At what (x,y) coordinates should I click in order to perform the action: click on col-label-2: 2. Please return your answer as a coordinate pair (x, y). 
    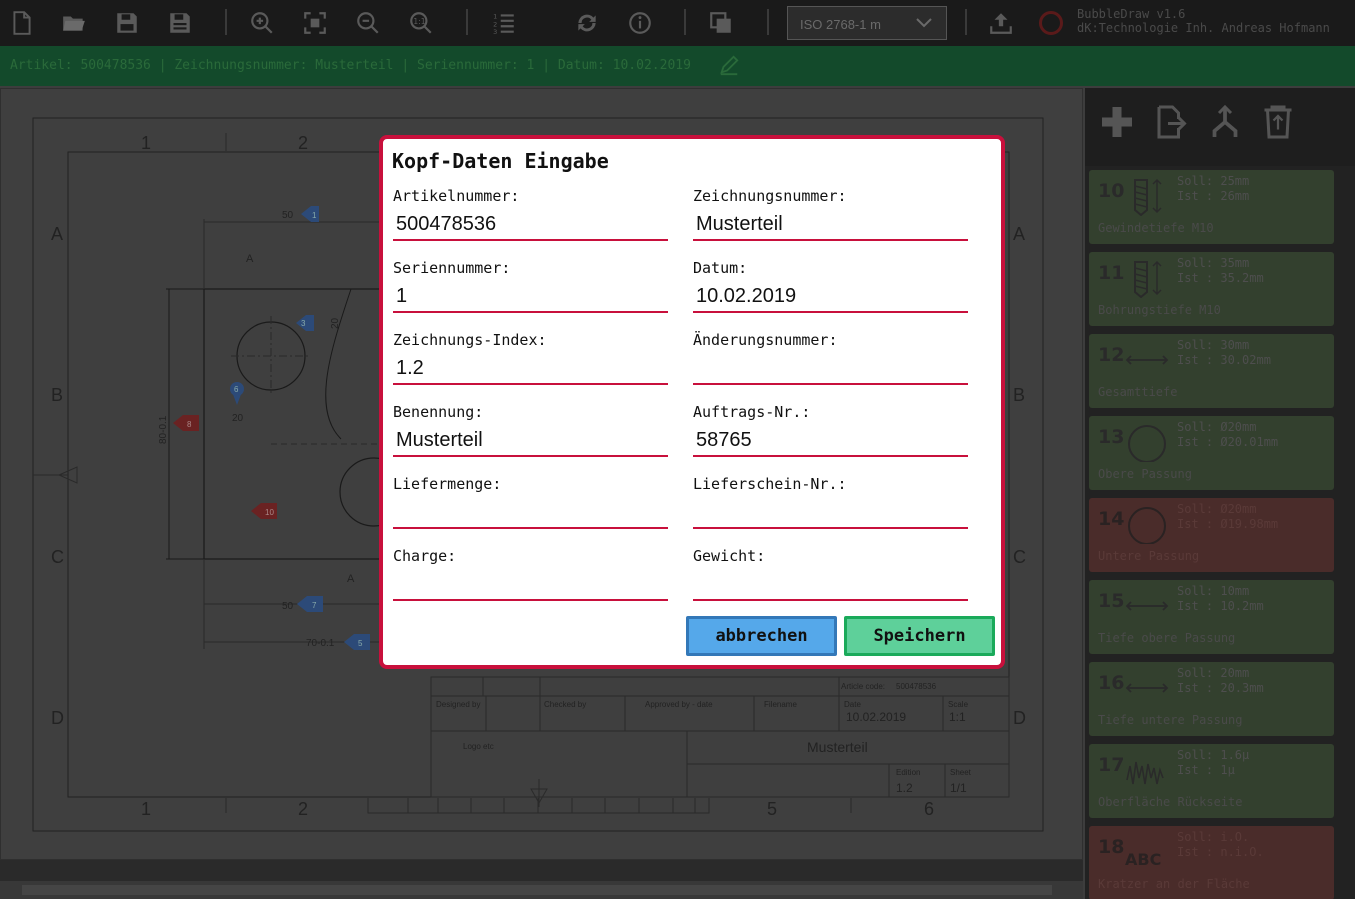
    Looking at the image, I should click on (303, 143).